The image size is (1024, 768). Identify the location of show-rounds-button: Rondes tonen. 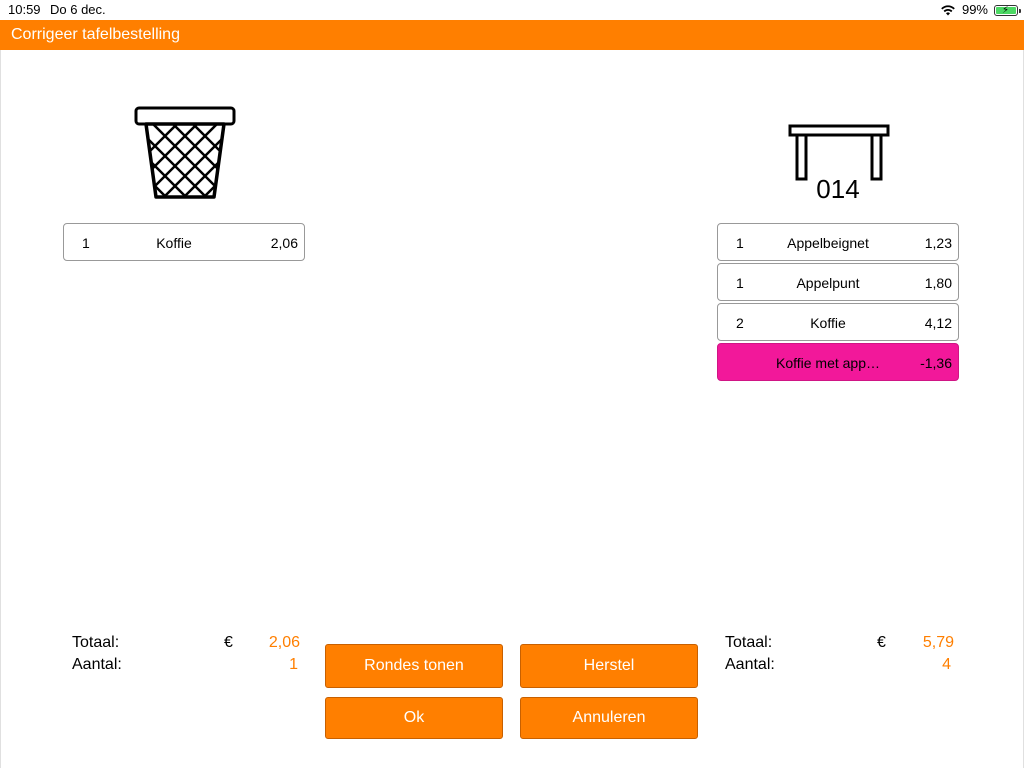
(414, 666).